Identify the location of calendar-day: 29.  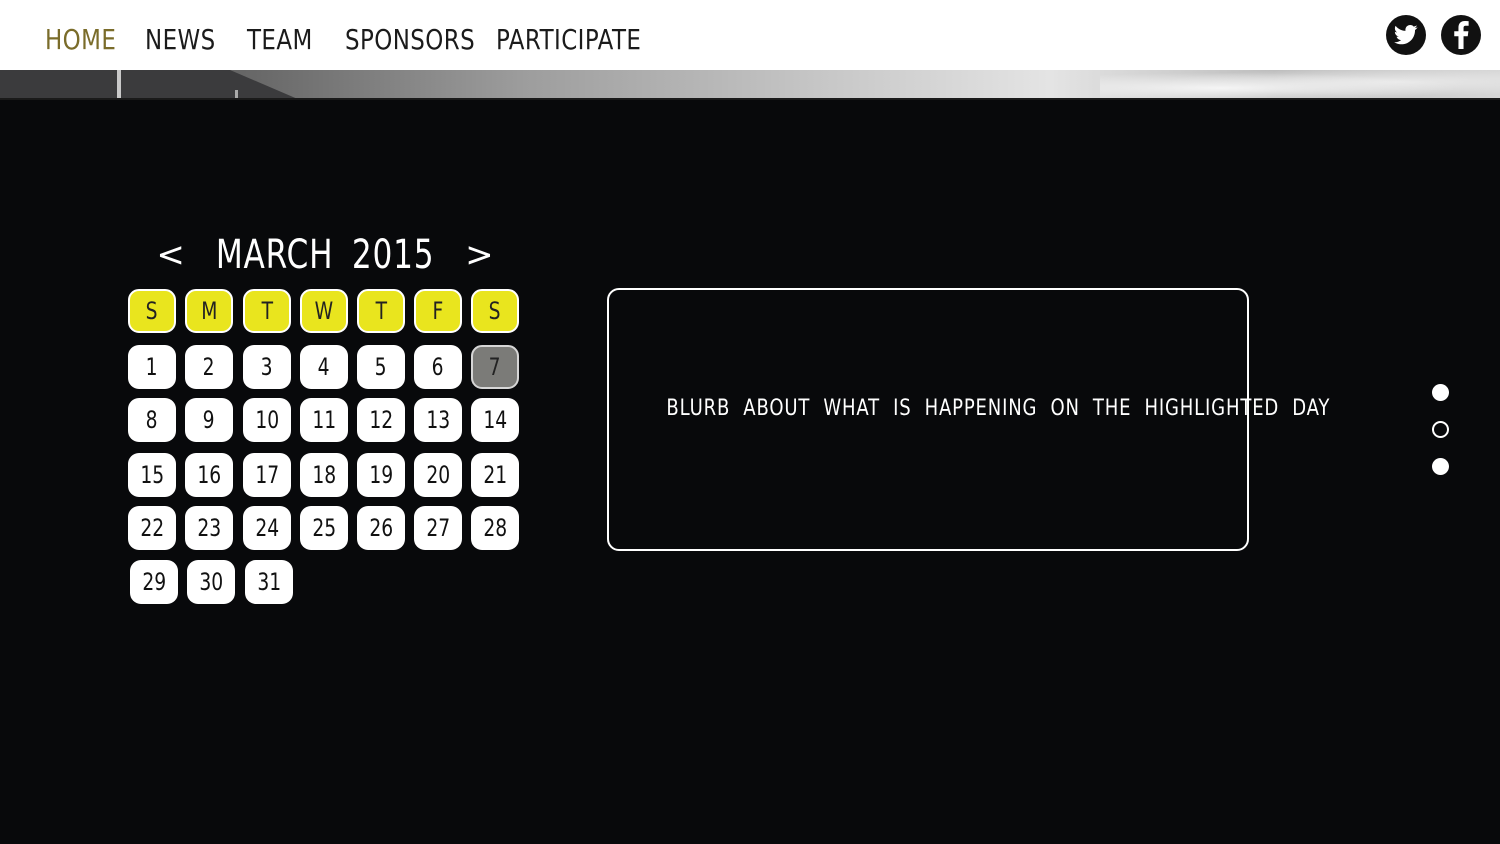
(154, 582).